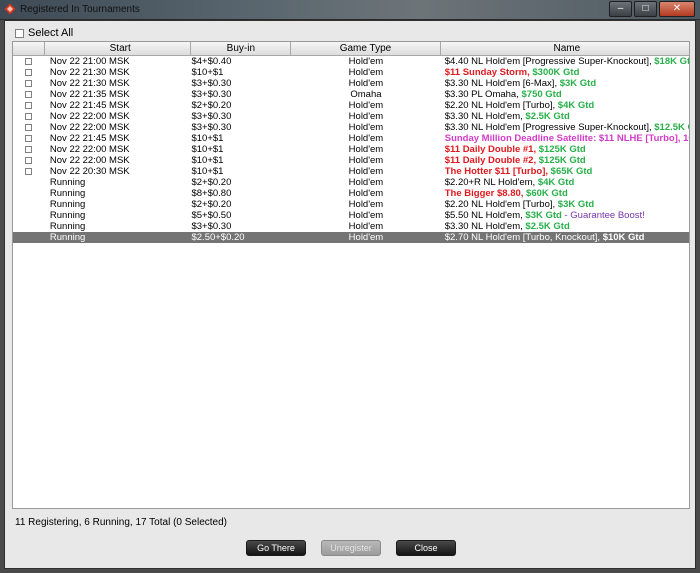 The width and height of the screenshot is (700, 573). I want to click on cell-name: $3.30 PL Omaha, $750 Gtd, so click(565, 94).